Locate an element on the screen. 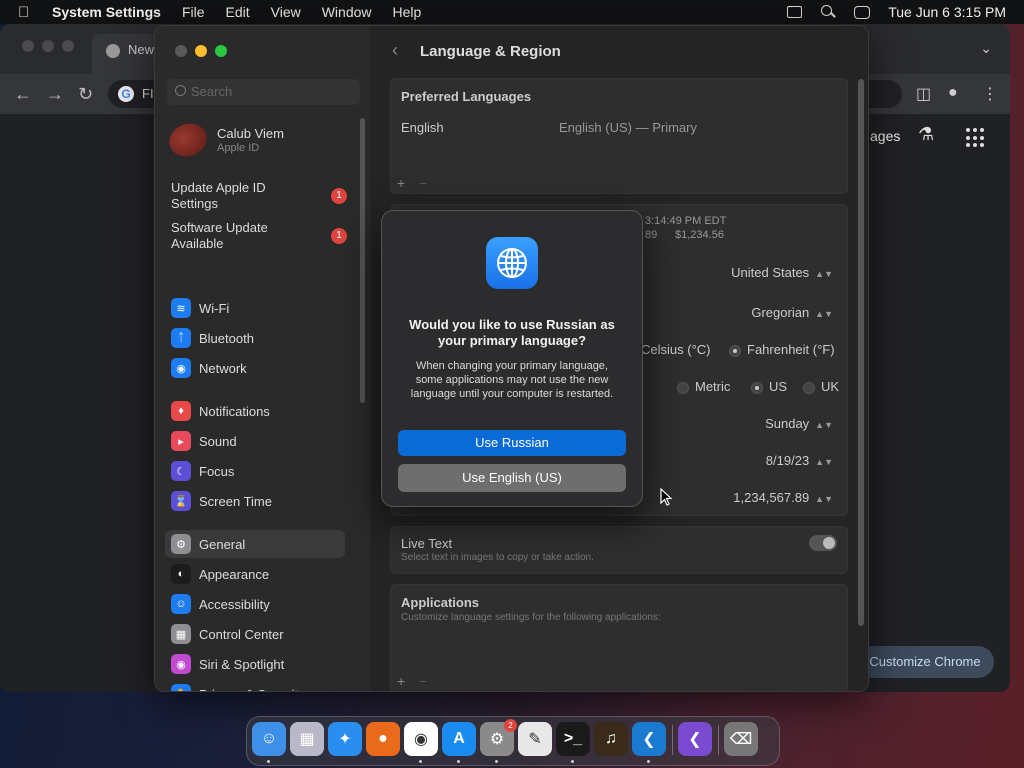 This screenshot has width=1024, height=768. fahrenheit-label: Fahrenheit (°F) is located at coordinates (791, 349).